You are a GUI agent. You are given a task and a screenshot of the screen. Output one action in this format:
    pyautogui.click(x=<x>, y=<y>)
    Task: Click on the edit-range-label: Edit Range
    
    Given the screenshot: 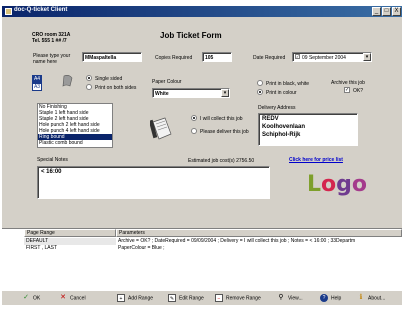 What is the action you would take?
    pyautogui.click(x=191, y=298)
    